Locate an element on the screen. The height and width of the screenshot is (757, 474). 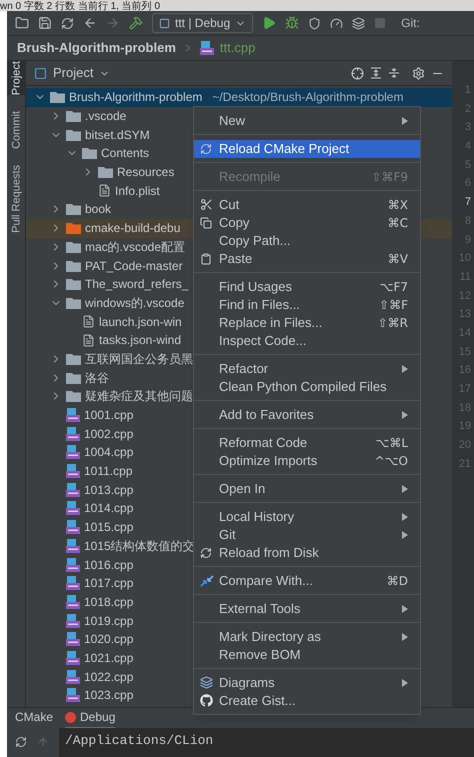
tree-label: 1020.cpp is located at coordinates (109, 639).